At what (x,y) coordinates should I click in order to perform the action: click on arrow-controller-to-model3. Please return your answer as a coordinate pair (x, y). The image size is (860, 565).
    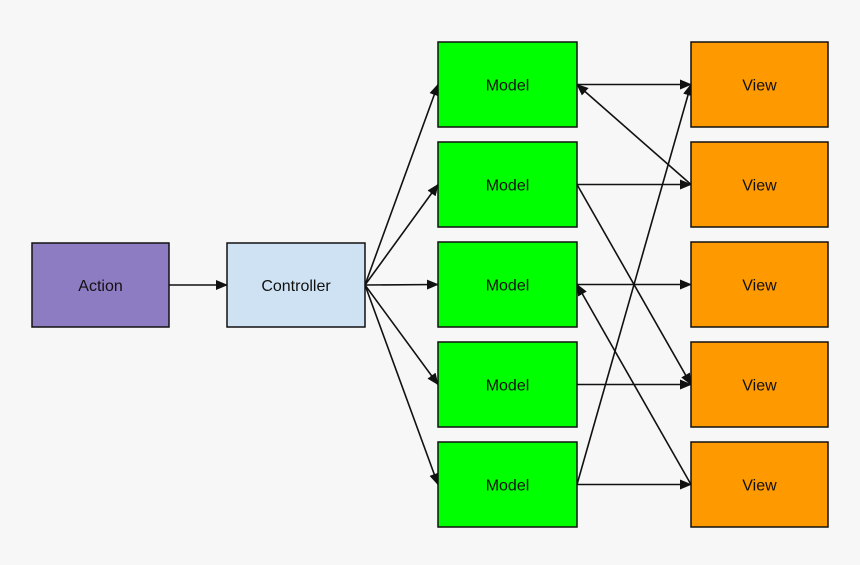
    Looking at the image, I should click on (401, 284).